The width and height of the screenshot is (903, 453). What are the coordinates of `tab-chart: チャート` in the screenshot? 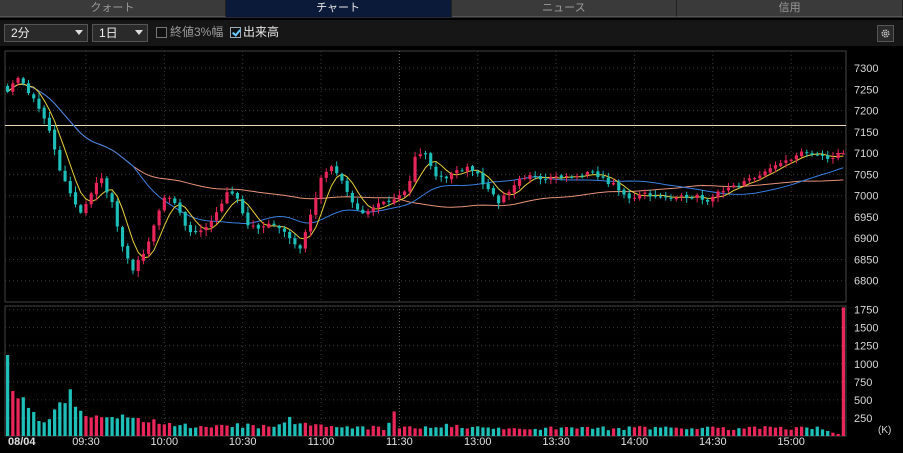 It's located at (338, 8).